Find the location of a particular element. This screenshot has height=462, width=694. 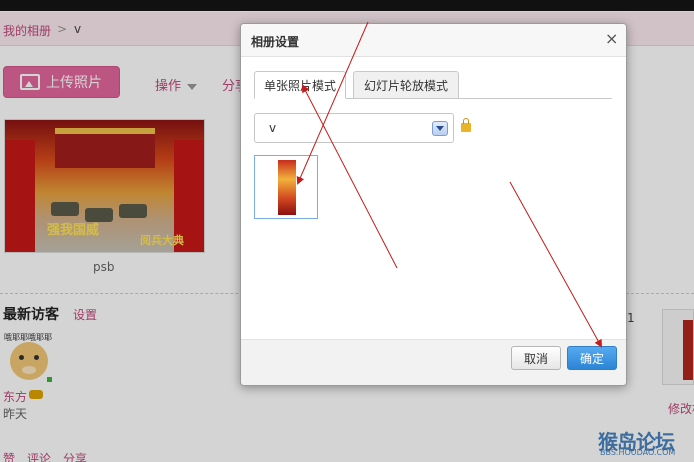

close-icon: × is located at coordinates (611, 39).